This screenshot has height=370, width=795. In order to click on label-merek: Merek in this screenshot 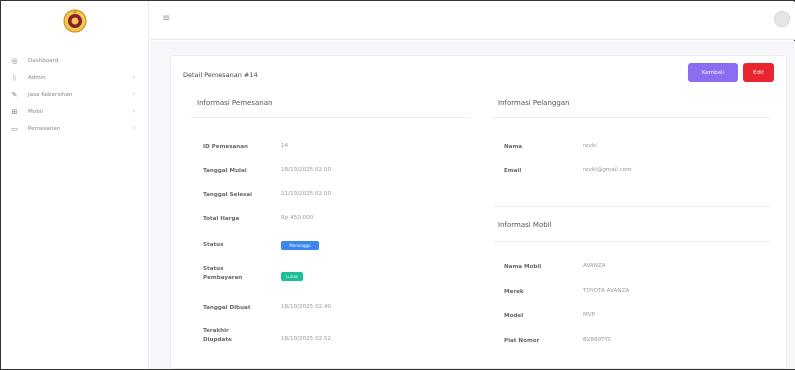, I will do `click(514, 292)`.